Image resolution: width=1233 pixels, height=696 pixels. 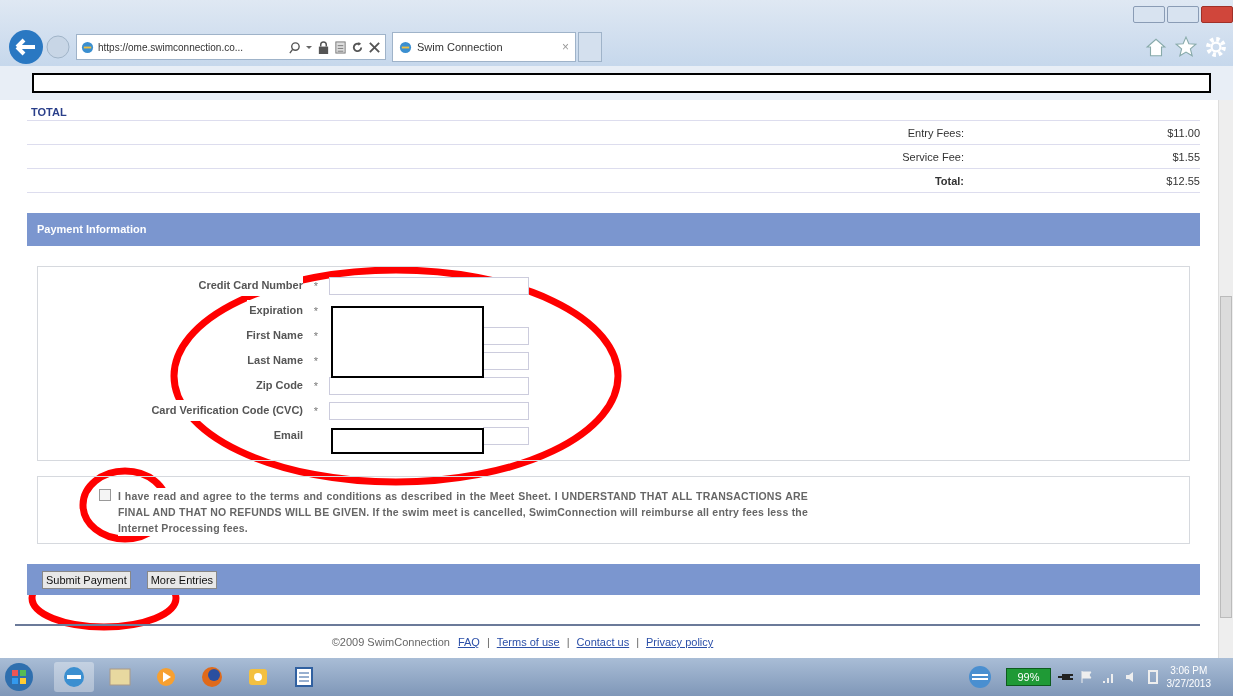 What do you see at coordinates (1182, 180) in the screenshot?
I see `fee-amount: $12.55` at bounding box center [1182, 180].